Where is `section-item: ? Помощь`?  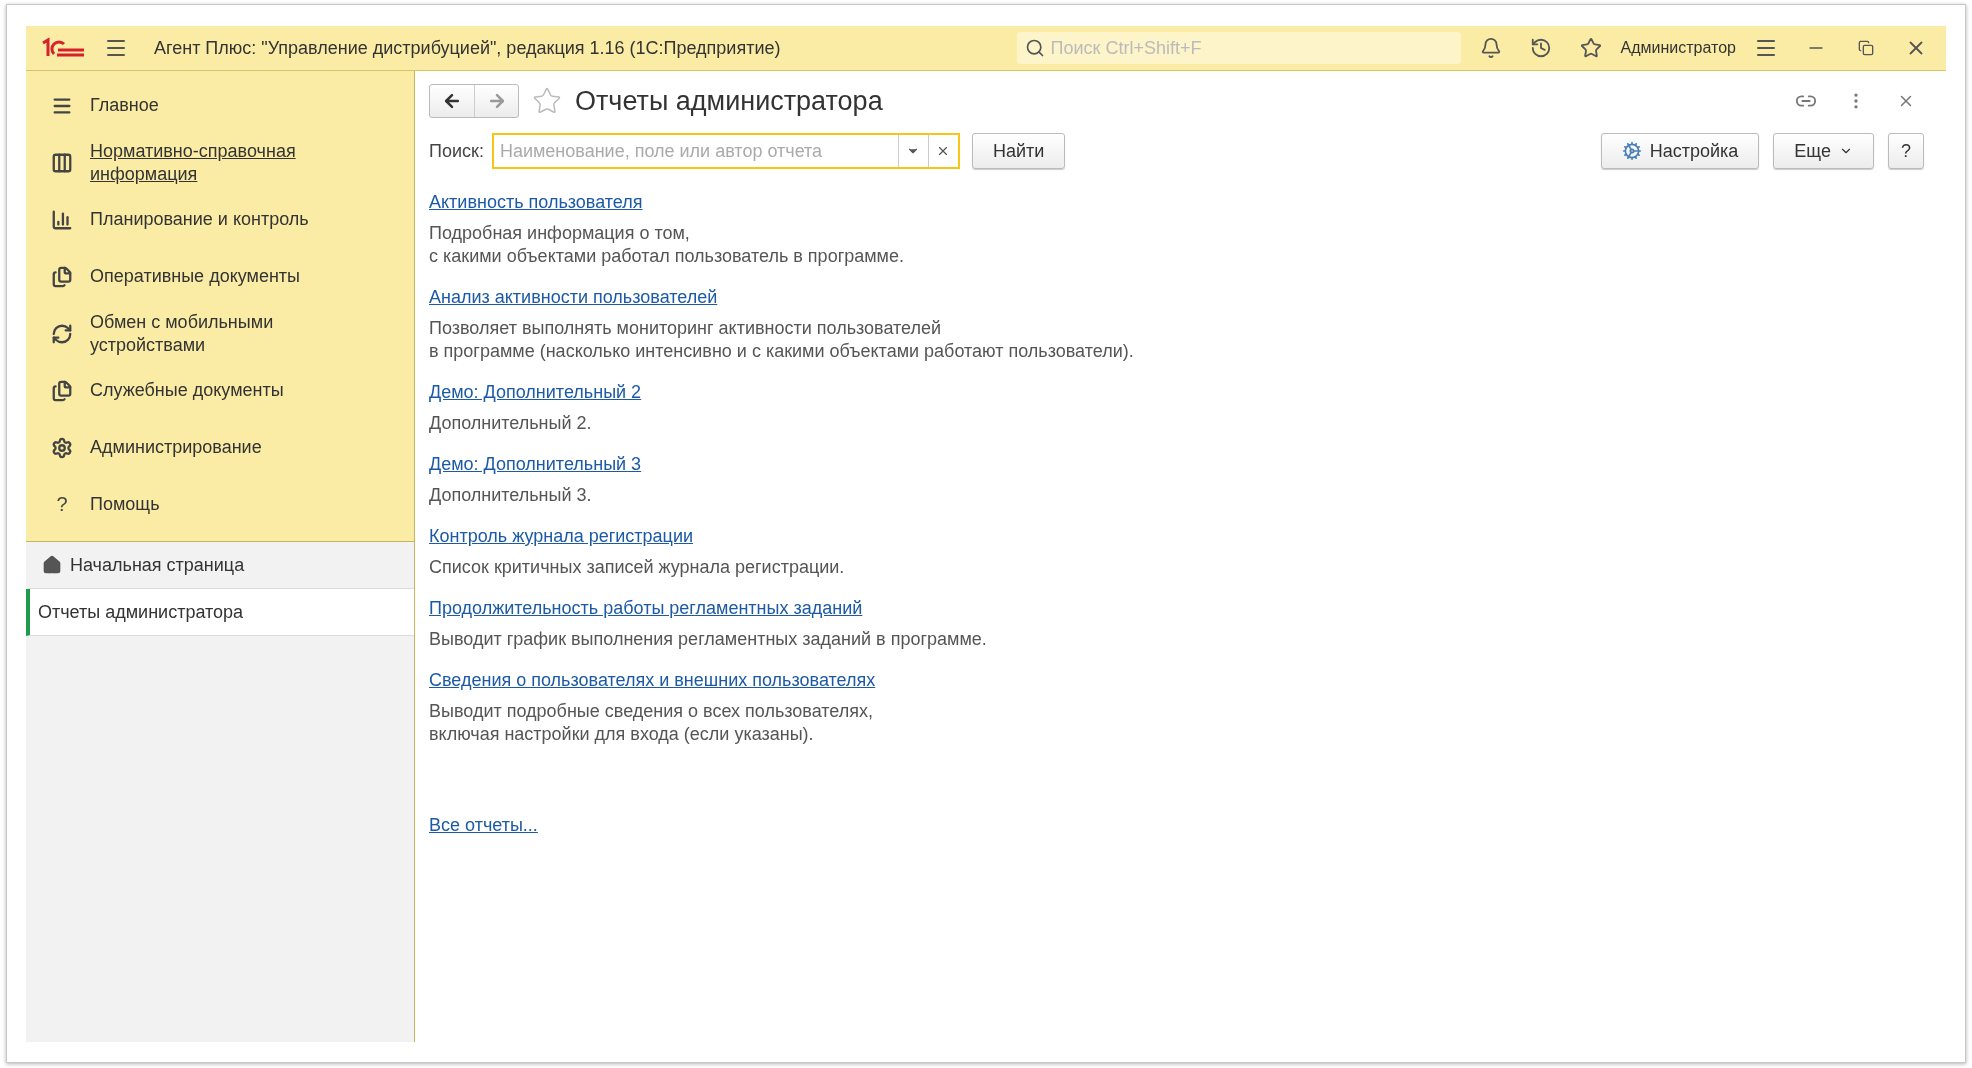
section-item: ? Помощь is located at coordinates (220, 504).